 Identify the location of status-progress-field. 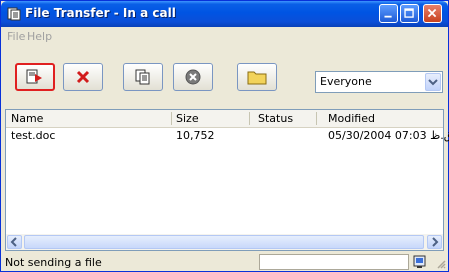
(334, 262).